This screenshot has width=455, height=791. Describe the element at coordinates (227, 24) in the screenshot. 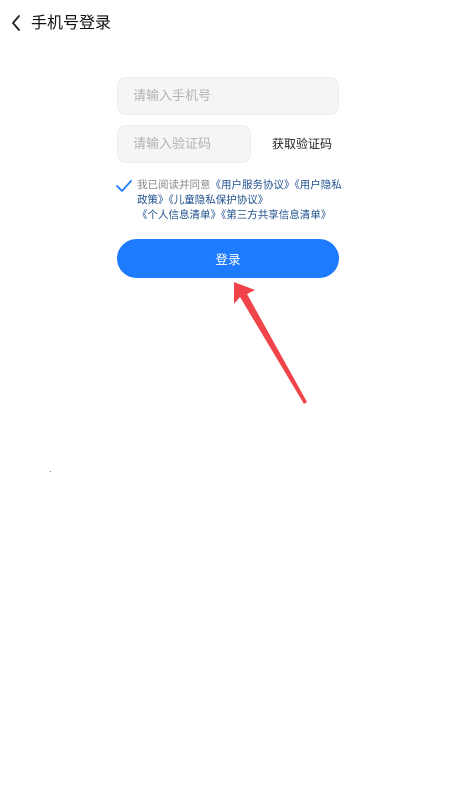

I see `header: 手机号登录` at that location.